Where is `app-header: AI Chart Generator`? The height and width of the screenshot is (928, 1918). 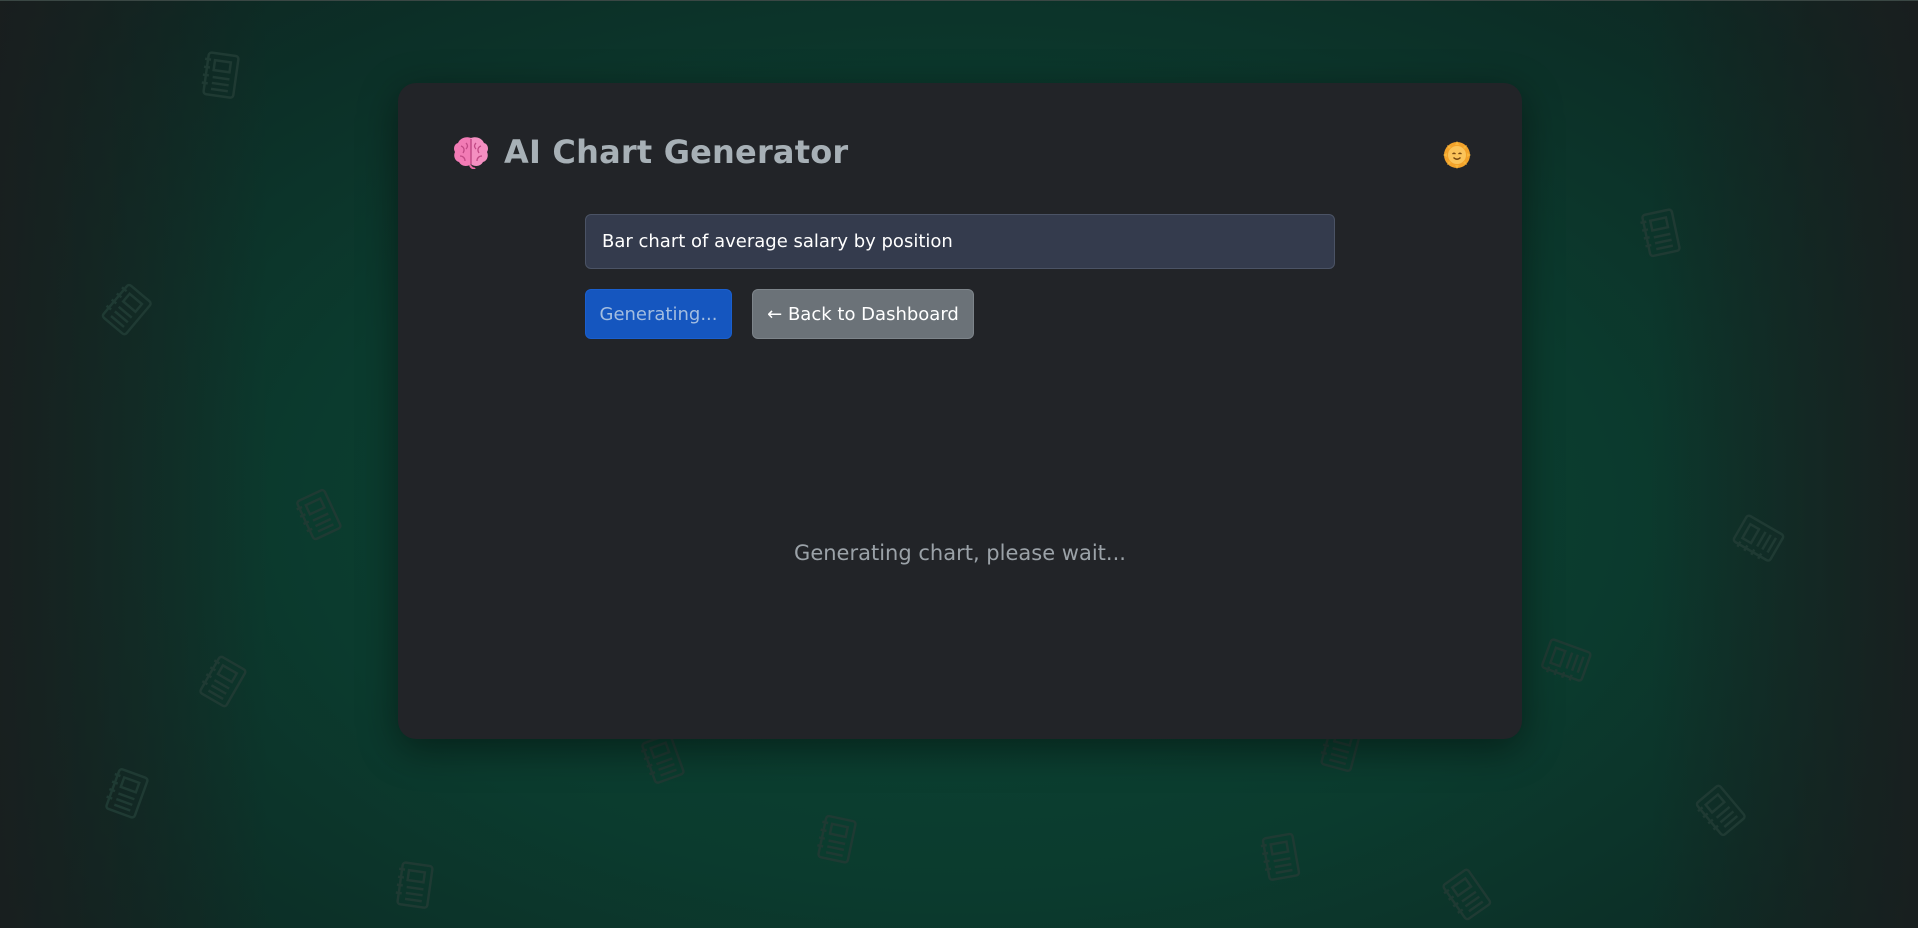
app-header: AI Chart Generator is located at coordinates (650, 152).